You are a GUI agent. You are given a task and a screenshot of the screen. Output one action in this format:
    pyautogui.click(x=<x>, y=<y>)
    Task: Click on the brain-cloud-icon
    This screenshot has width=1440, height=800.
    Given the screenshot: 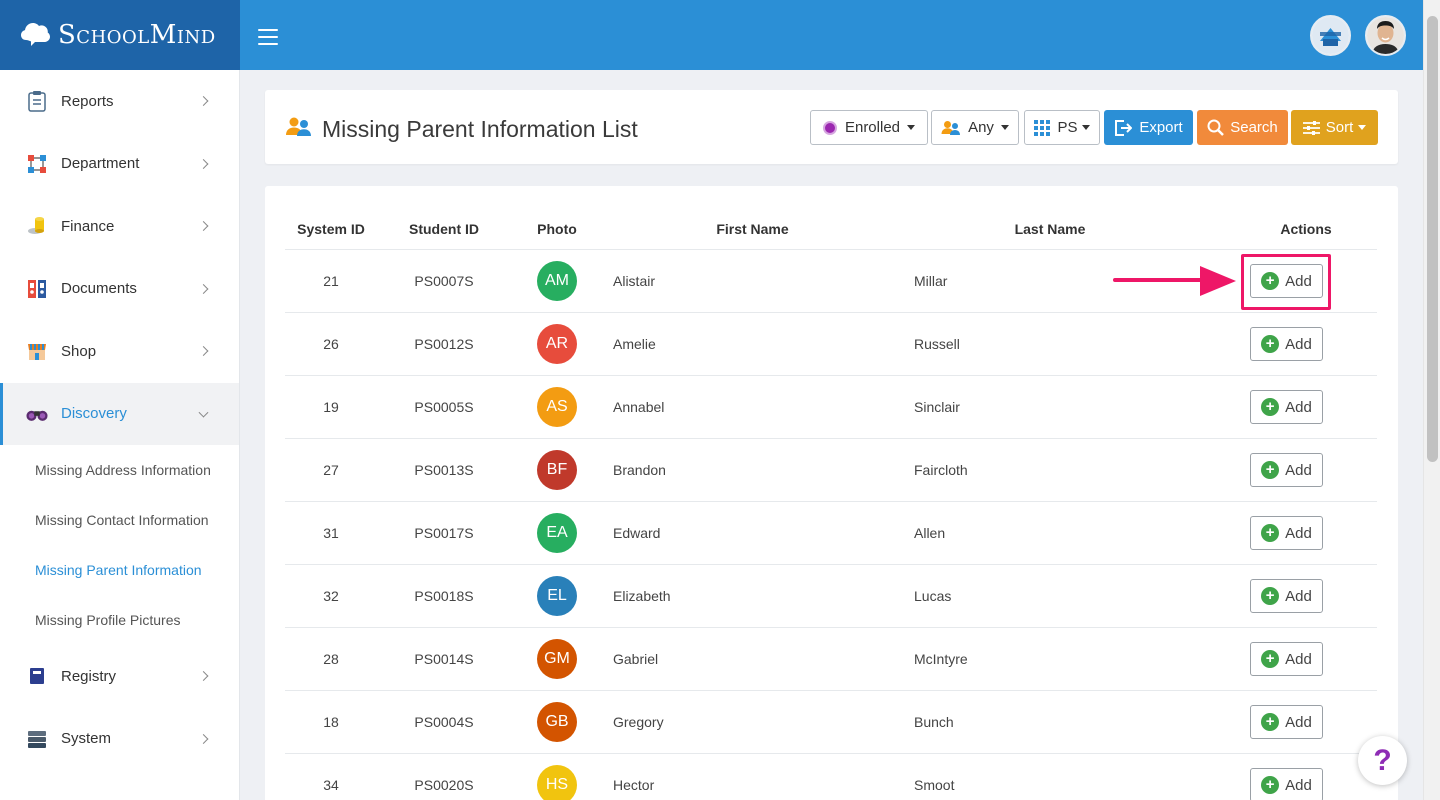 What is the action you would take?
    pyautogui.click(x=35, y=35)
    